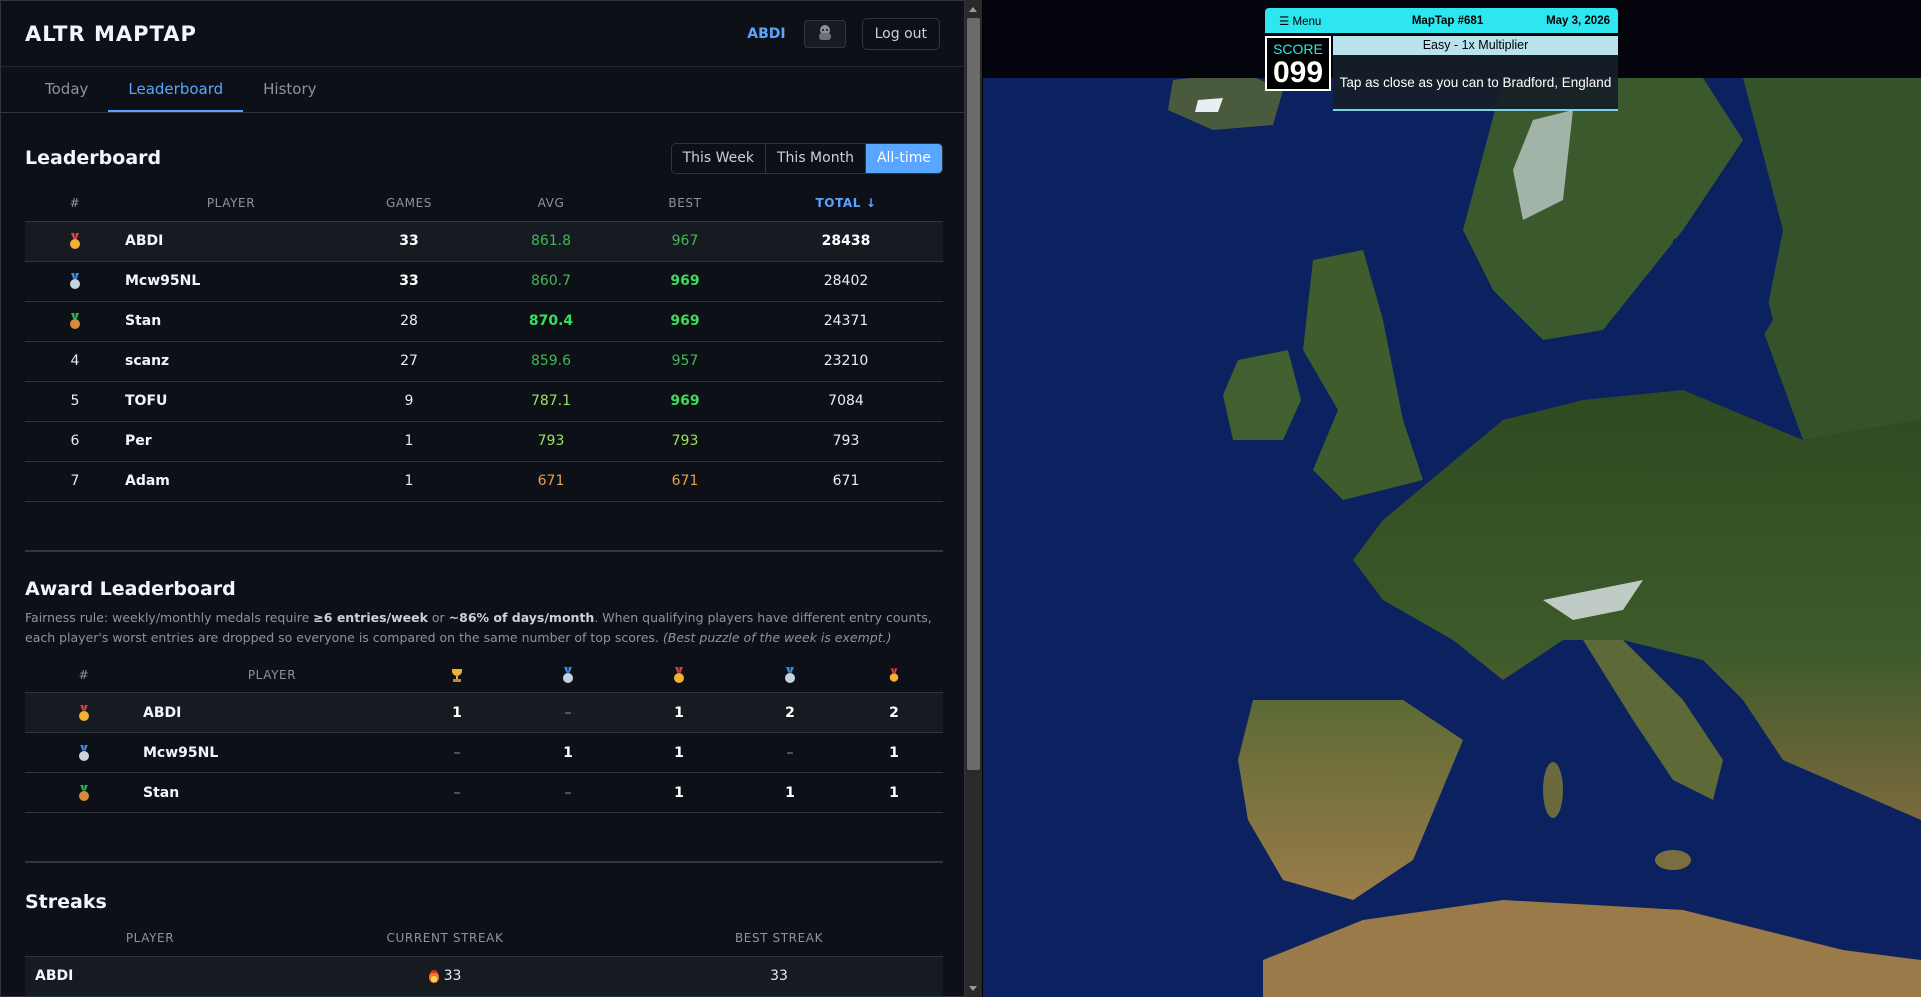 Image resolution: width=1921 pixels, height=997 pixels. I want to click on table-row: 4 scanz 27 859.6 957 23210, so click(484, 360).